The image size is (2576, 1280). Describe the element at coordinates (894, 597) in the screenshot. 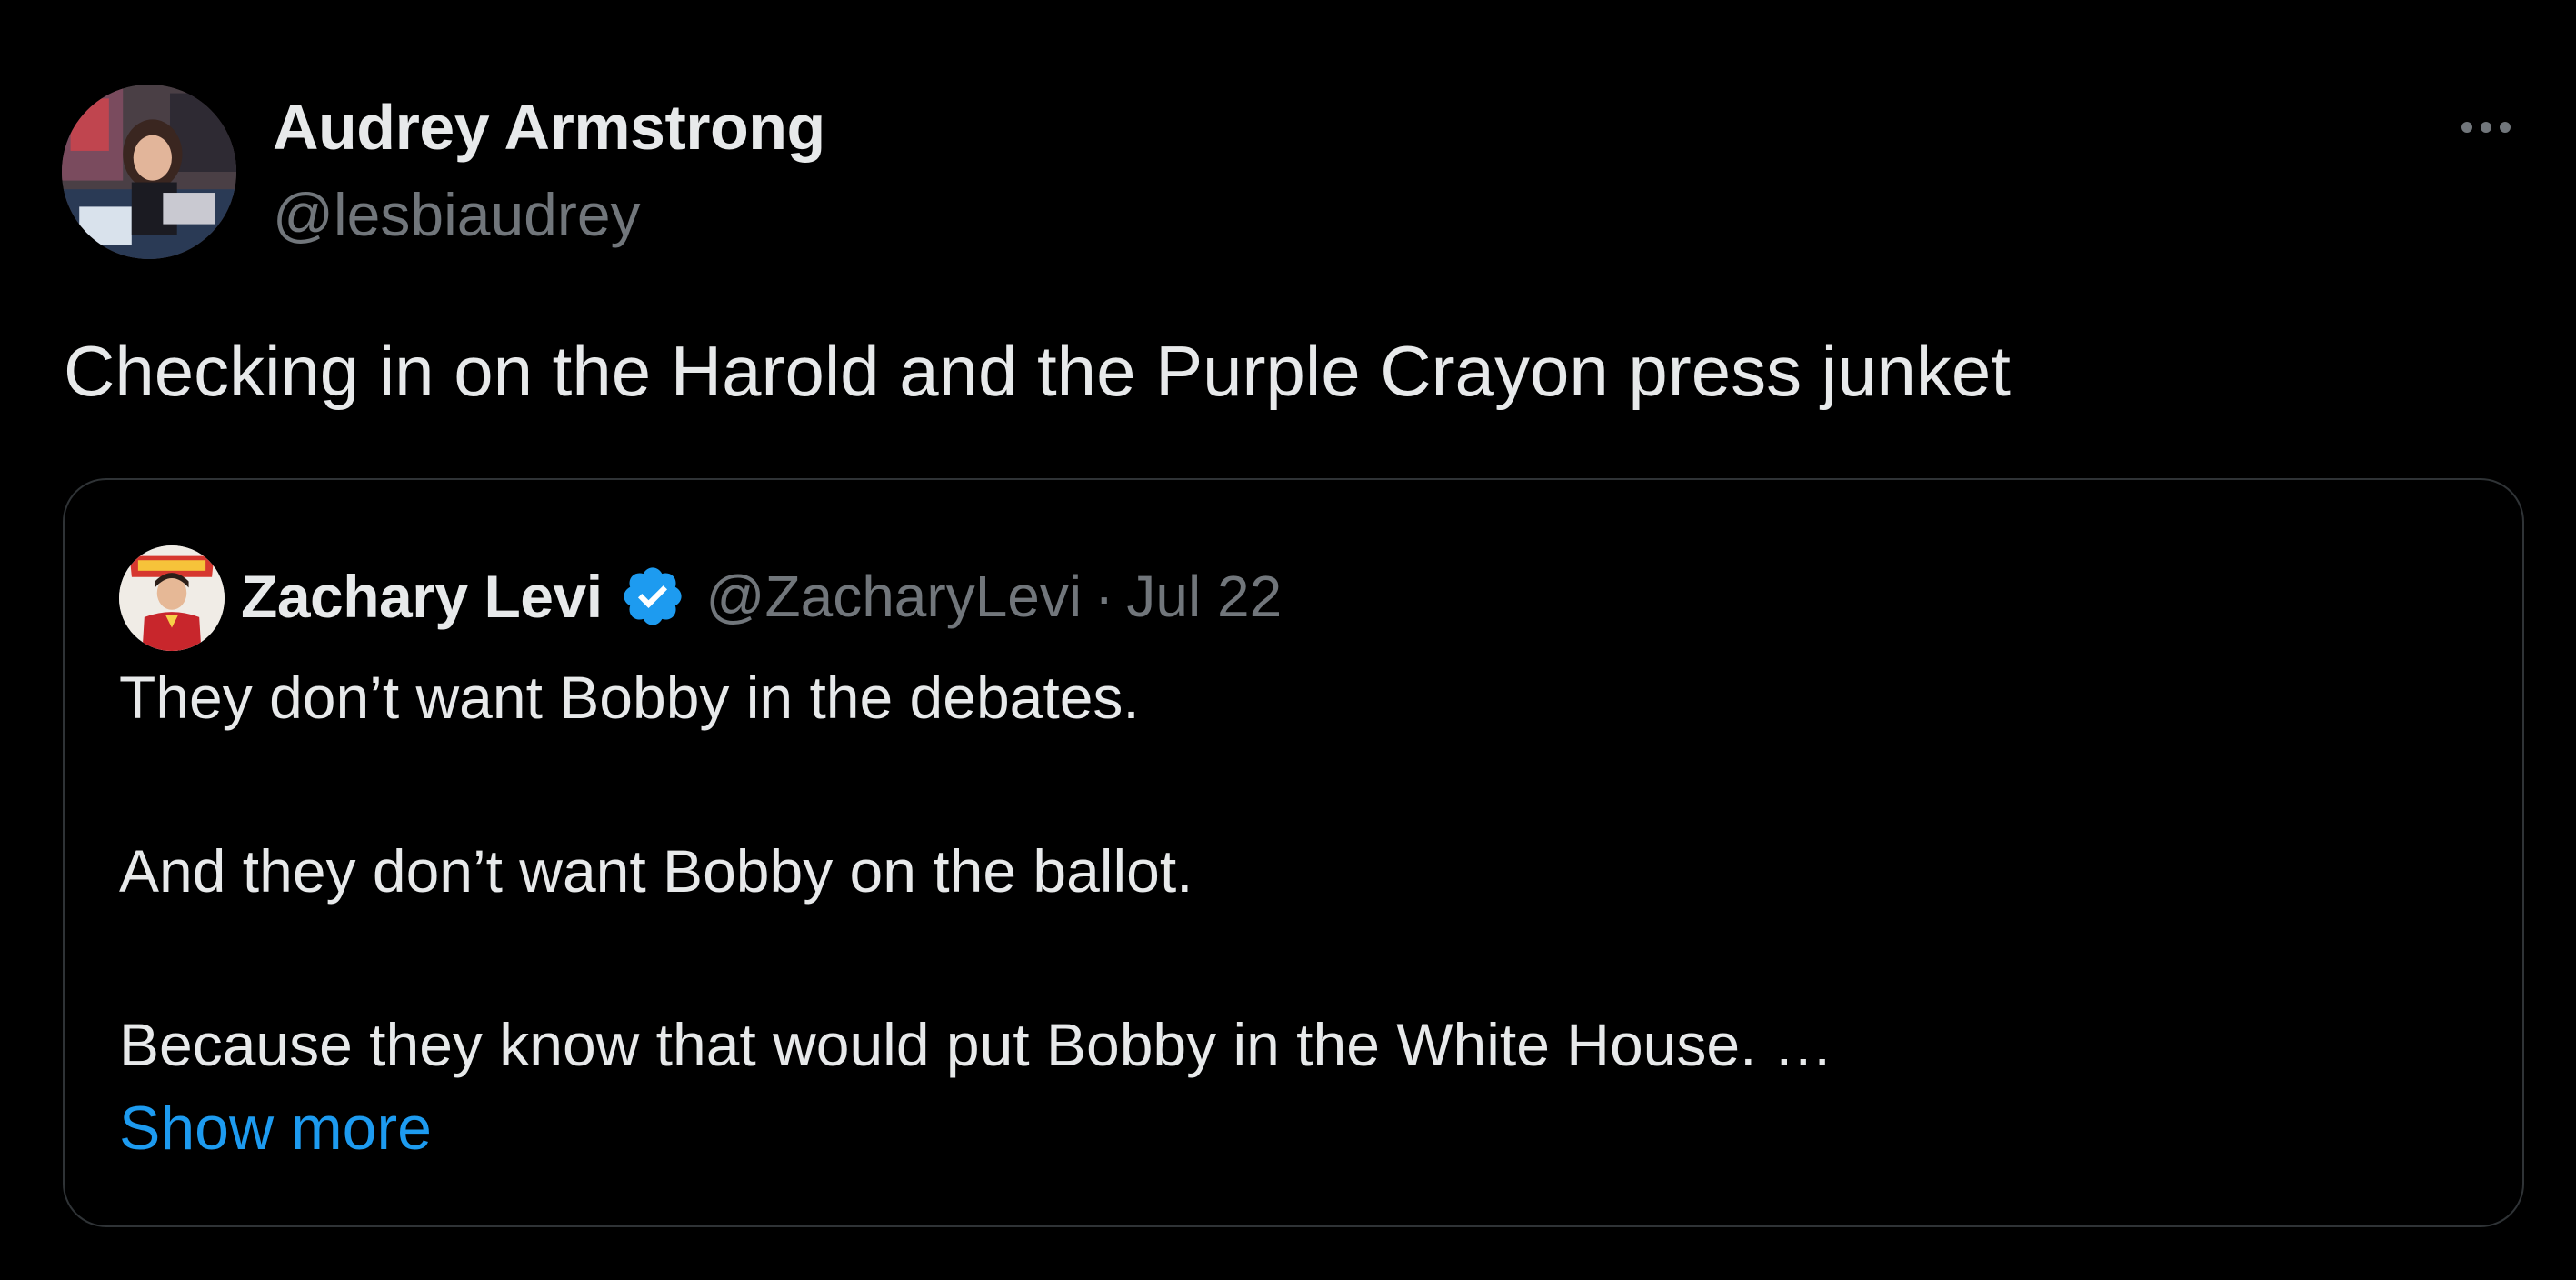

I see `quoted-author-handle: @ZacharyLevi` at that location.